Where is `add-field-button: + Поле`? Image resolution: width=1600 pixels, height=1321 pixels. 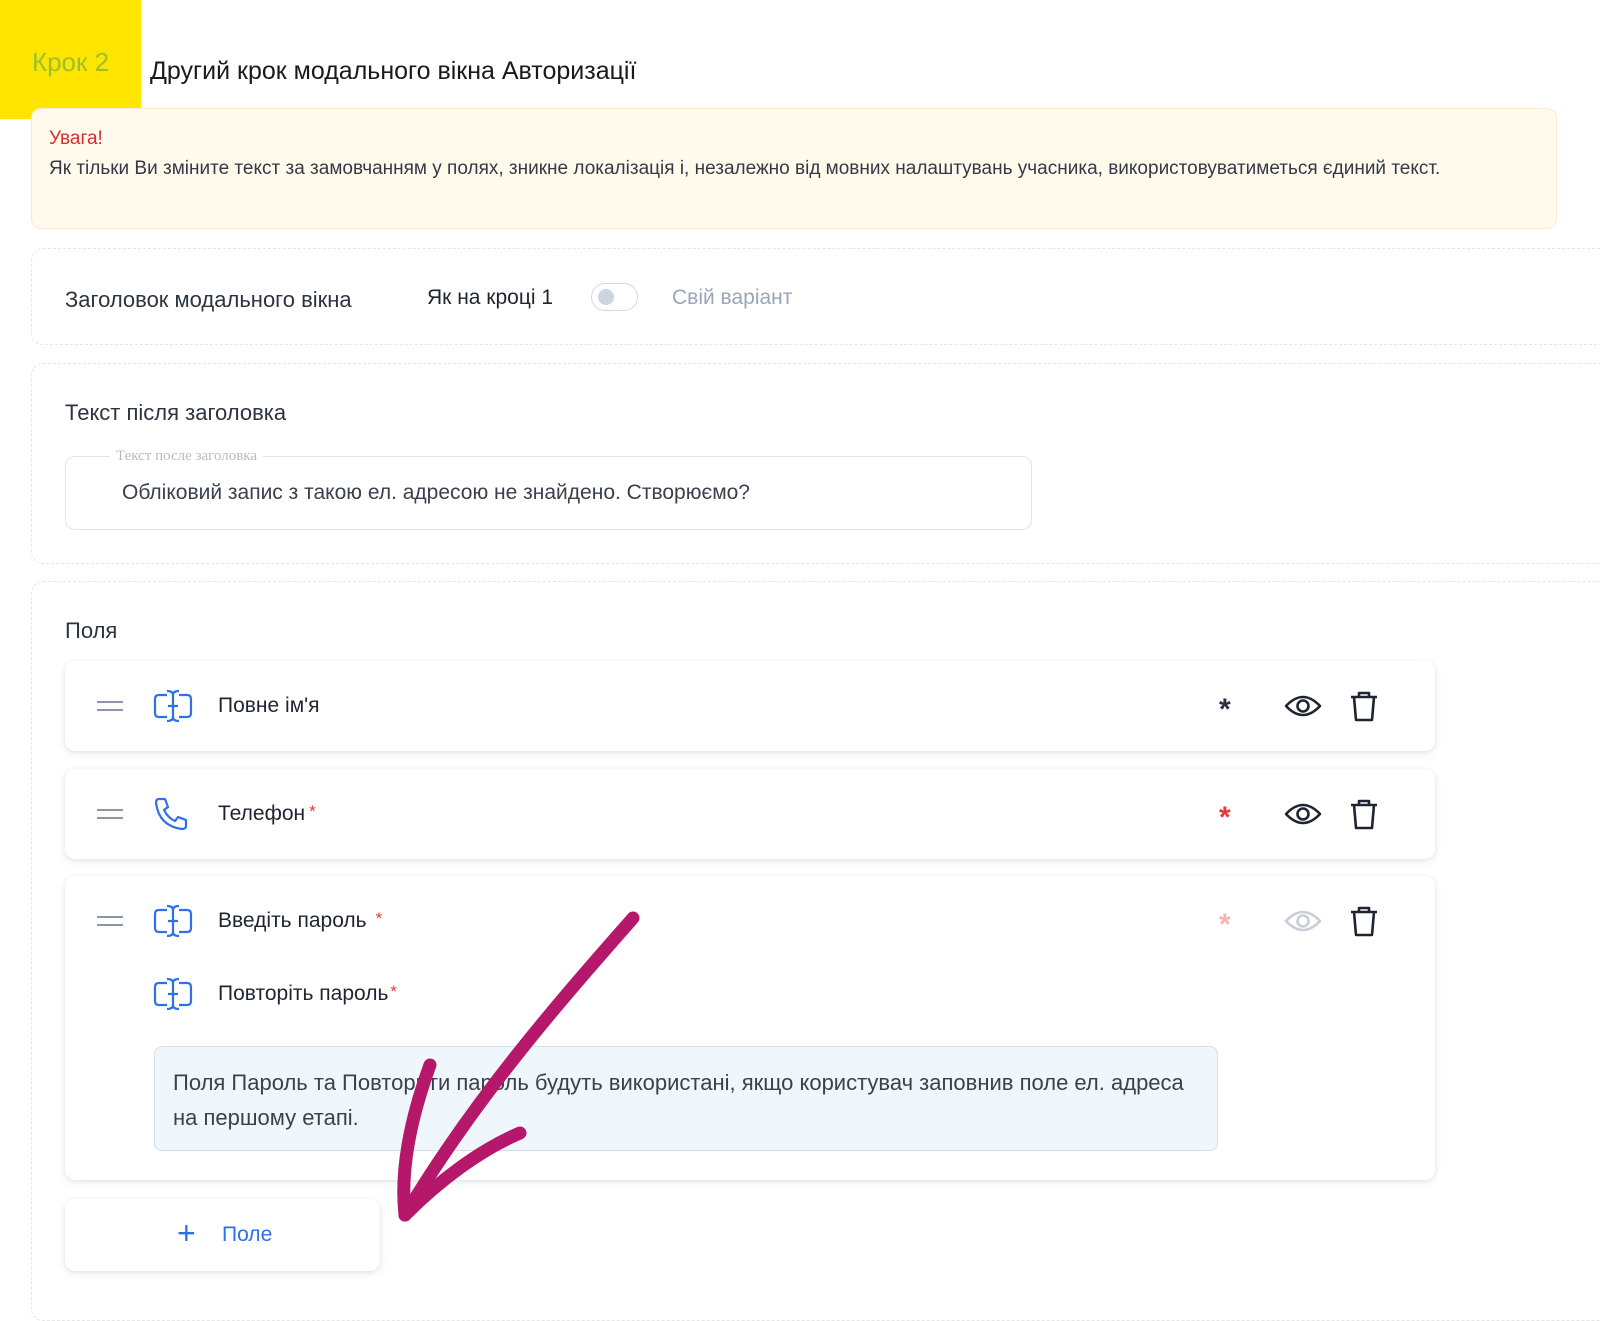 add-field-button: + Поле is located at coordinates (222, 1235).